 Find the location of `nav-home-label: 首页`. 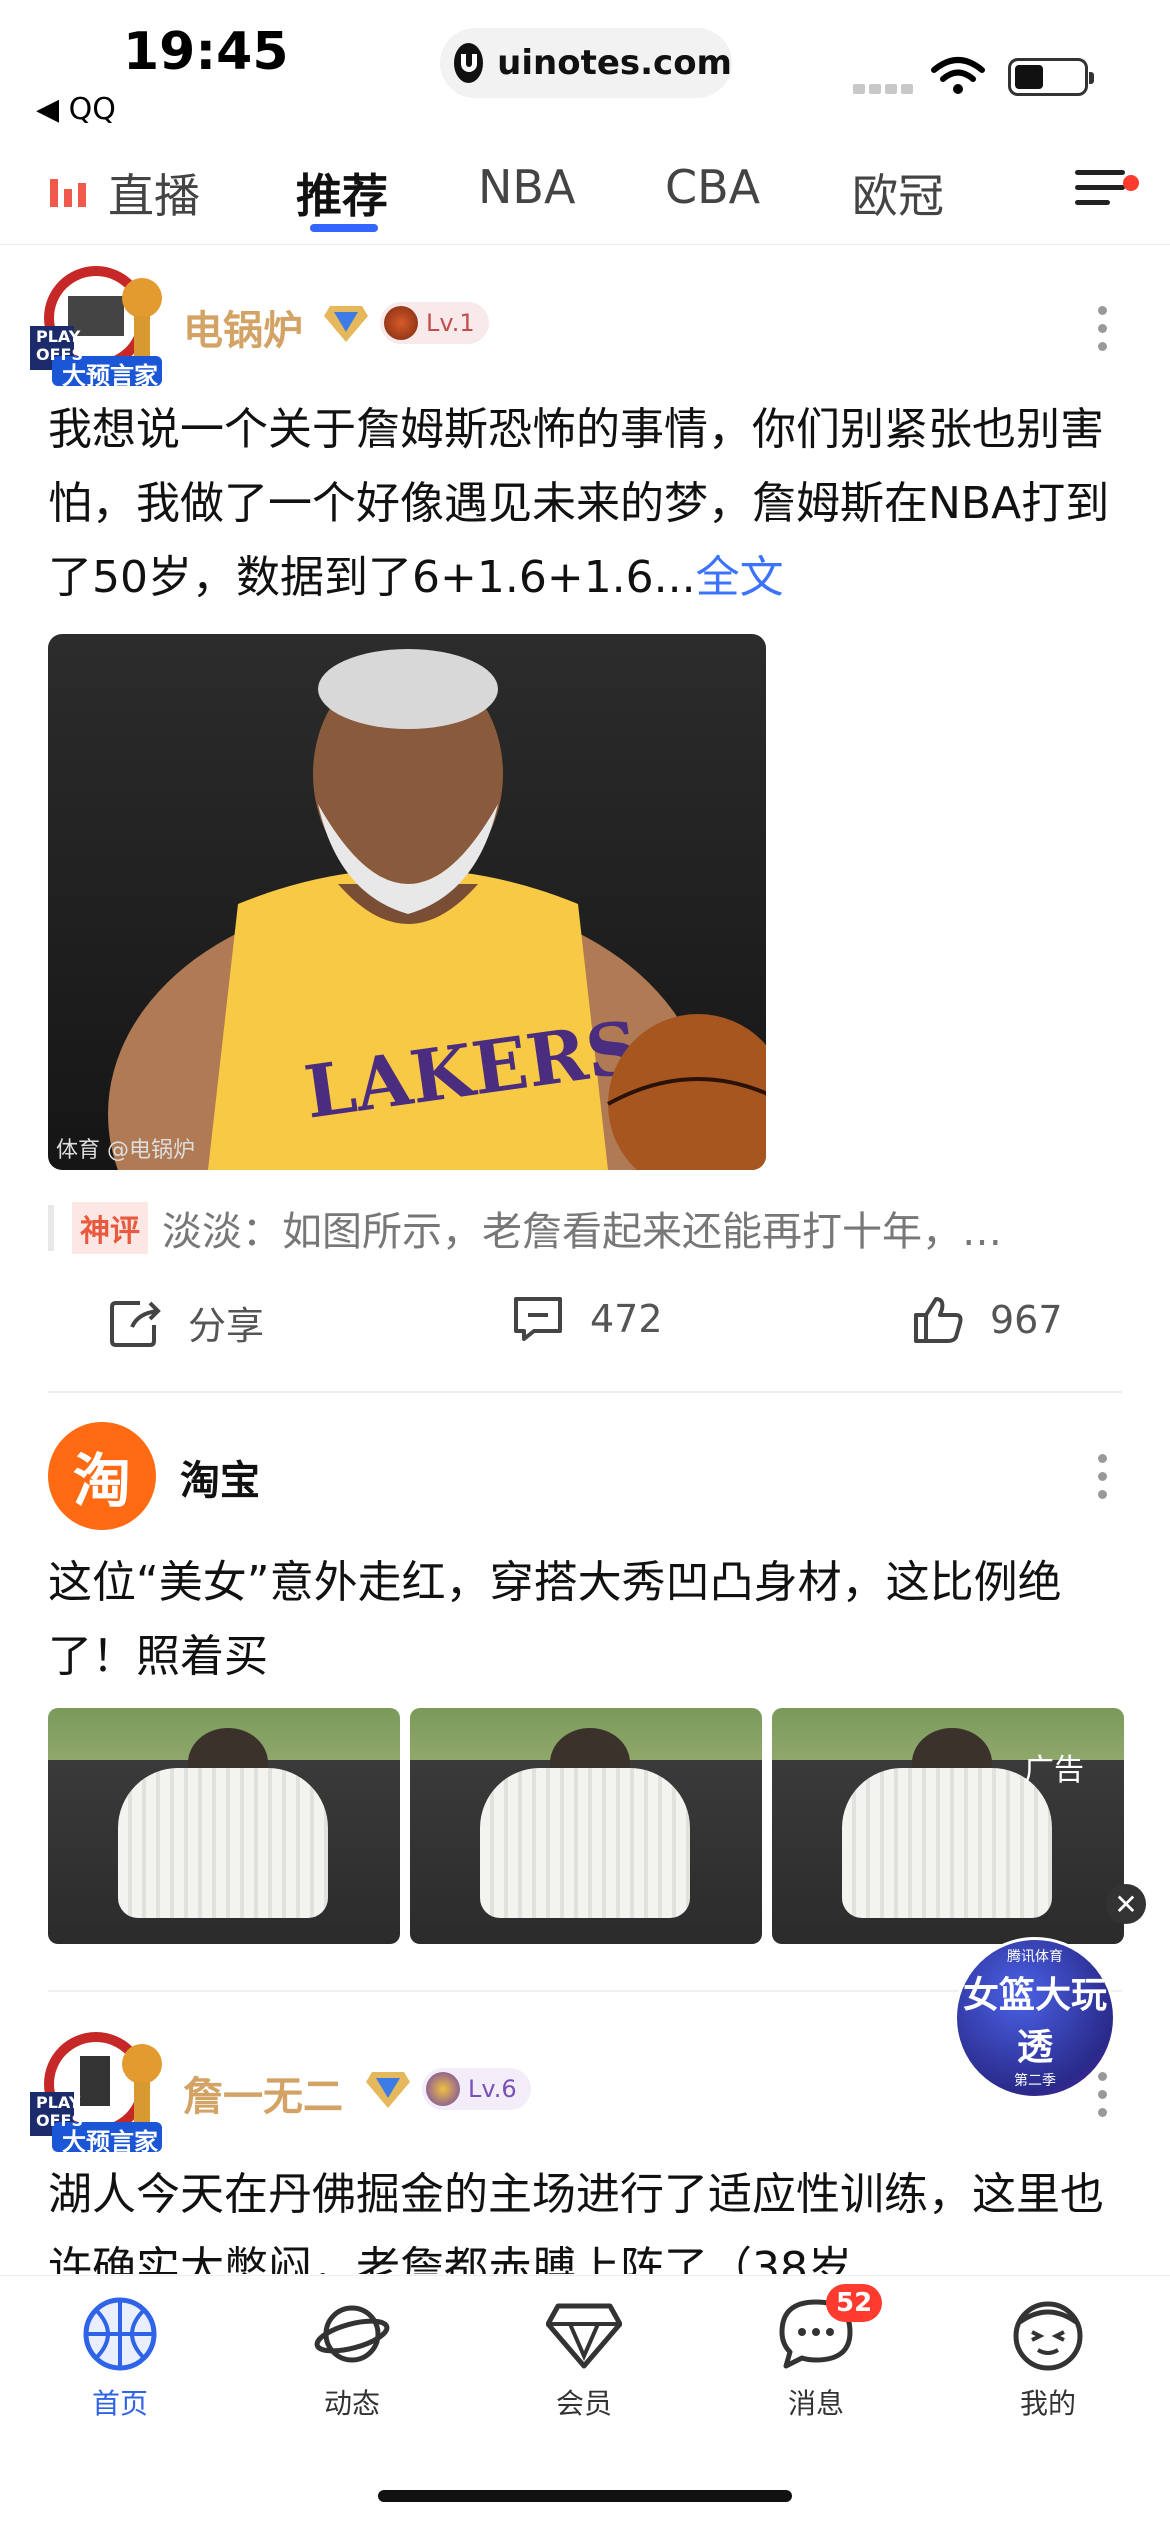

nav-home-label: 首页 is located at coordinates (119, 2403).